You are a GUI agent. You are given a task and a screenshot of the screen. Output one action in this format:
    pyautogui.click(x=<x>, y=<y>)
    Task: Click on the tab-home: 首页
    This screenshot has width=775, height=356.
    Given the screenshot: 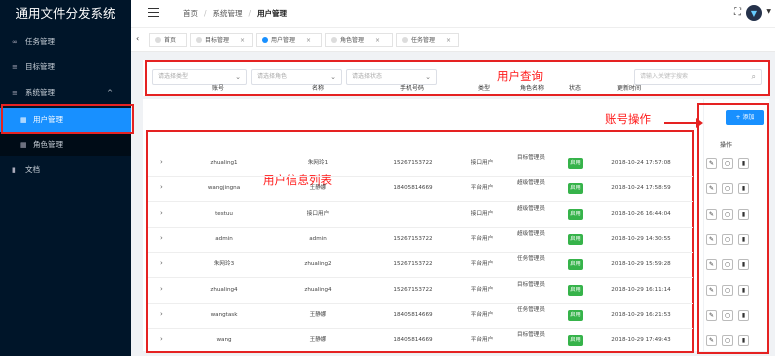 What is the action you would take?
    pyautogui.click(x=168, y=40)
    